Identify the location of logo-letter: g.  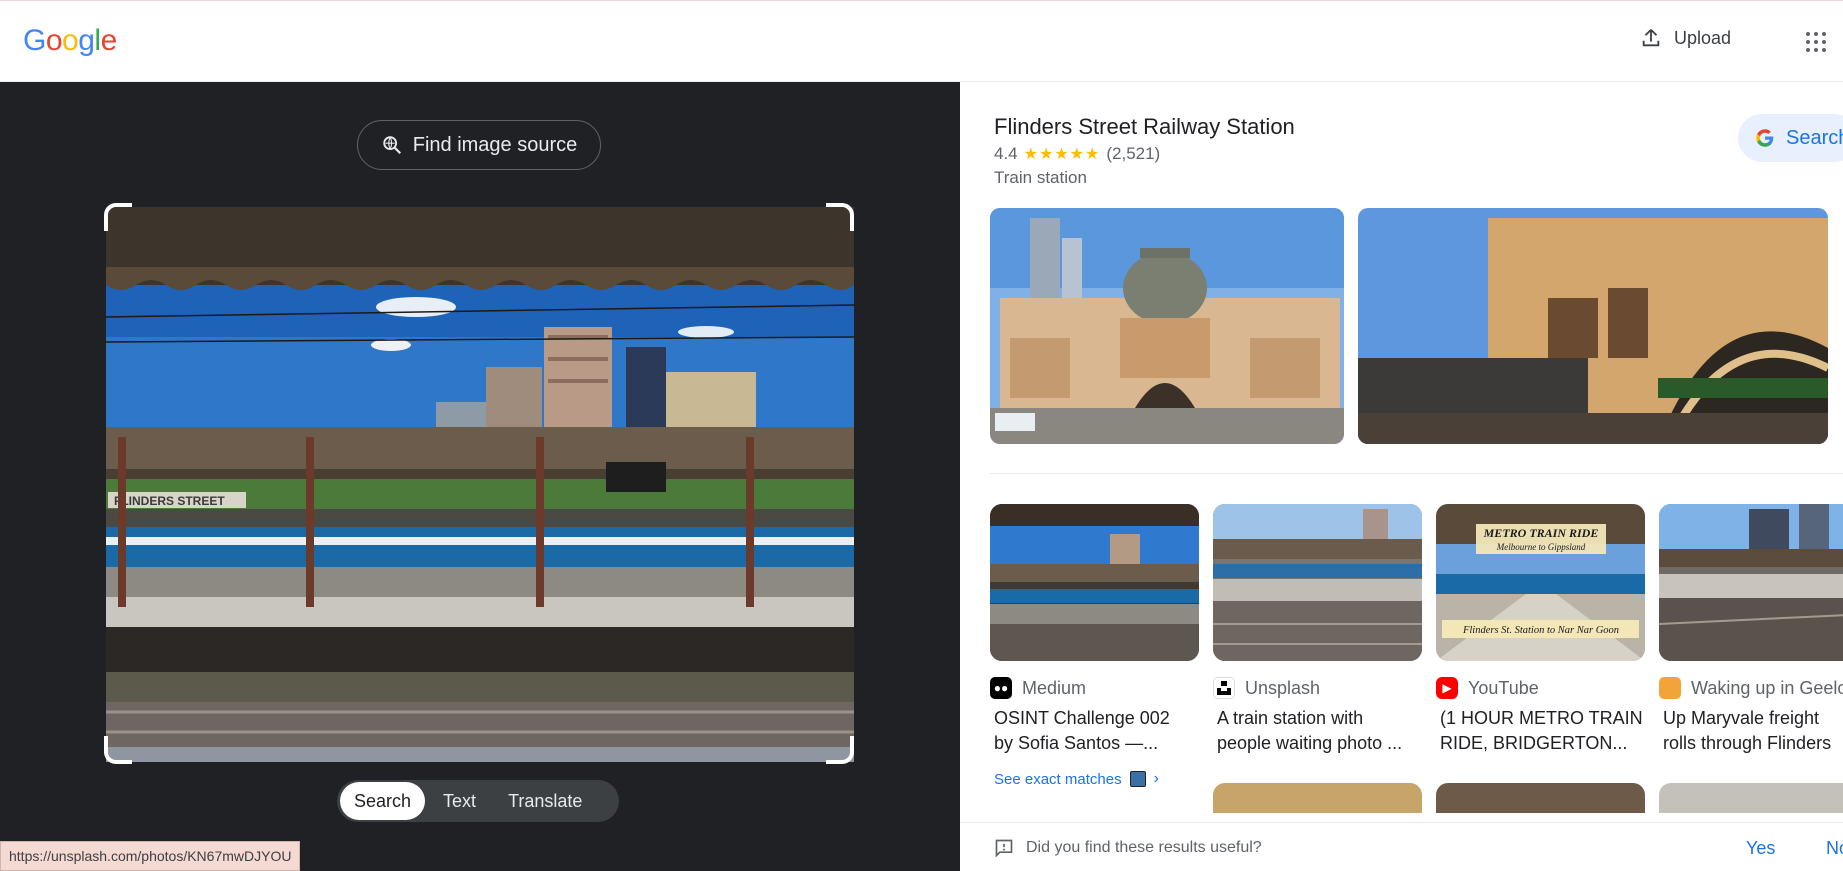
(86, 40).